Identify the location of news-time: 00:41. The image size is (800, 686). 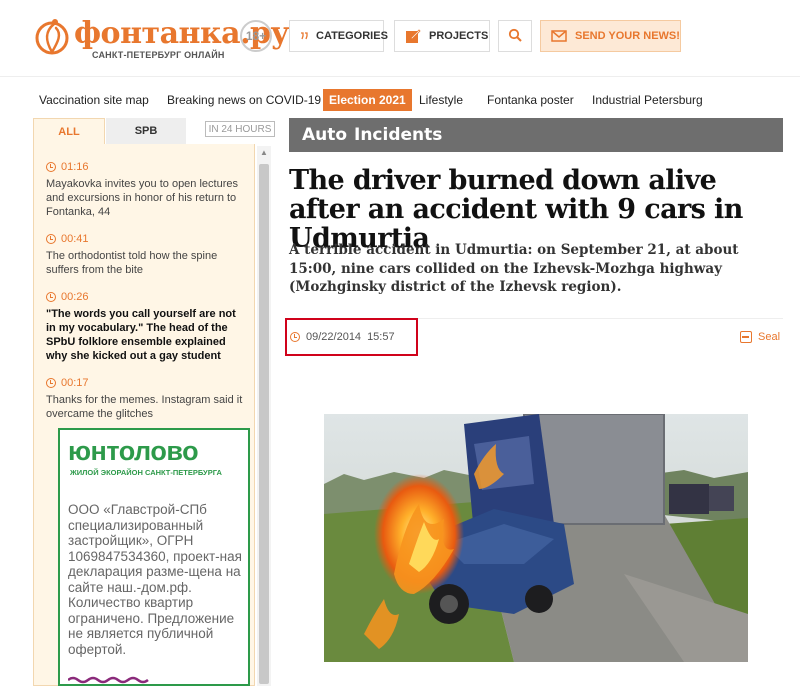
(75, 239).